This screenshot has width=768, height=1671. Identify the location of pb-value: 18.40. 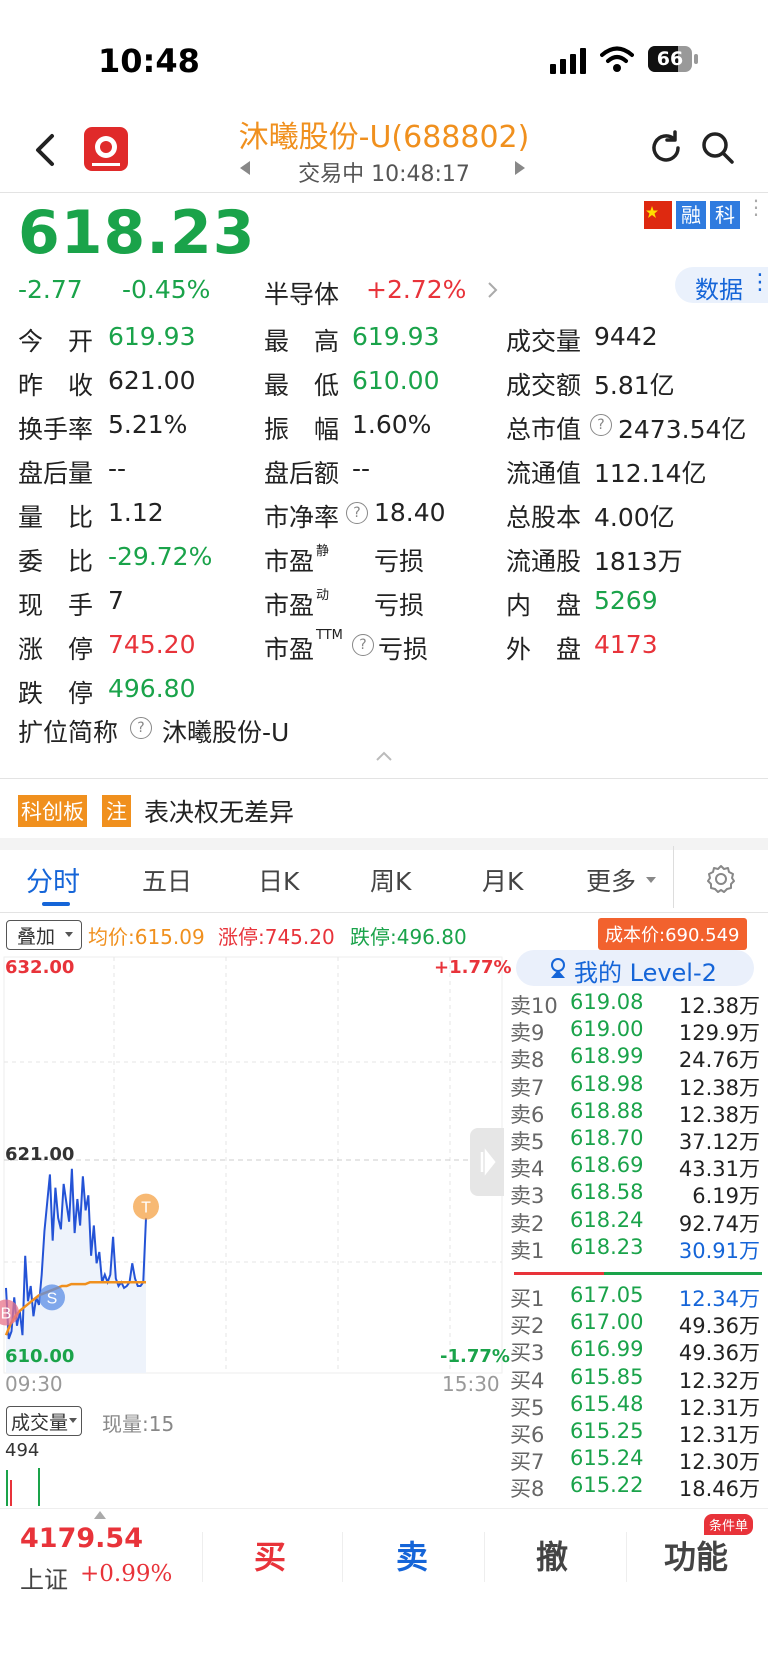
(410, 512).